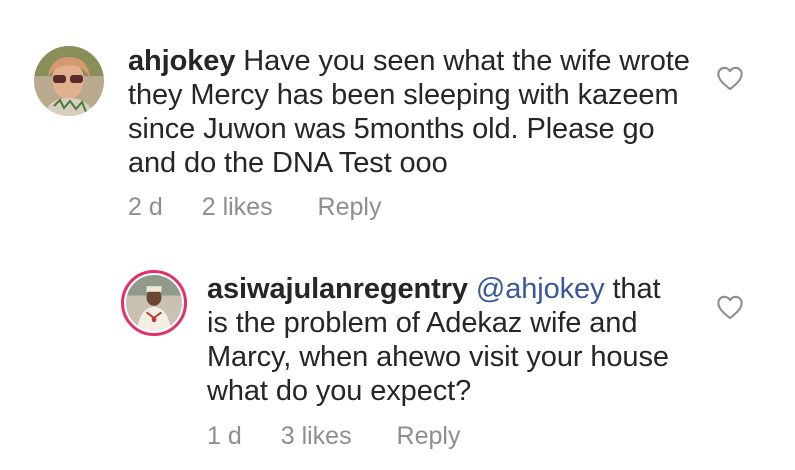 Image resolution: width=795 pixels, height=470 pixels. What do you see at coordinates (237, 207) in the screenshot?
I see `comment-likes: 2 likes` at bounding box center [237, 207].